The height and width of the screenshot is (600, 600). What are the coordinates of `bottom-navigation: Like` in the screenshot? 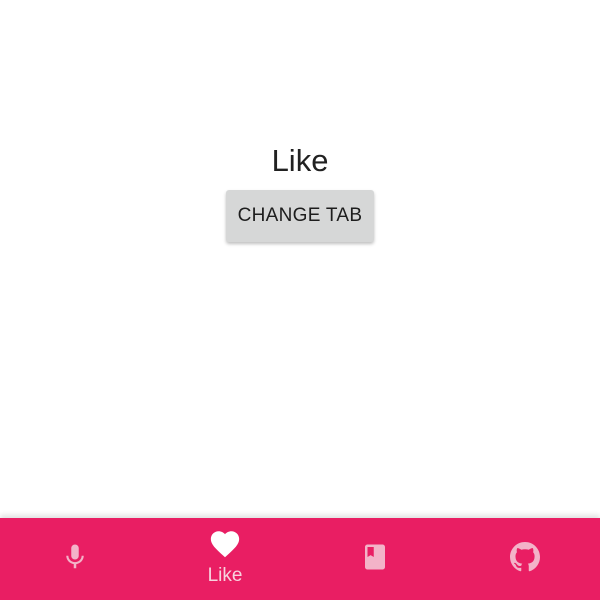 It's located at (300, 559).